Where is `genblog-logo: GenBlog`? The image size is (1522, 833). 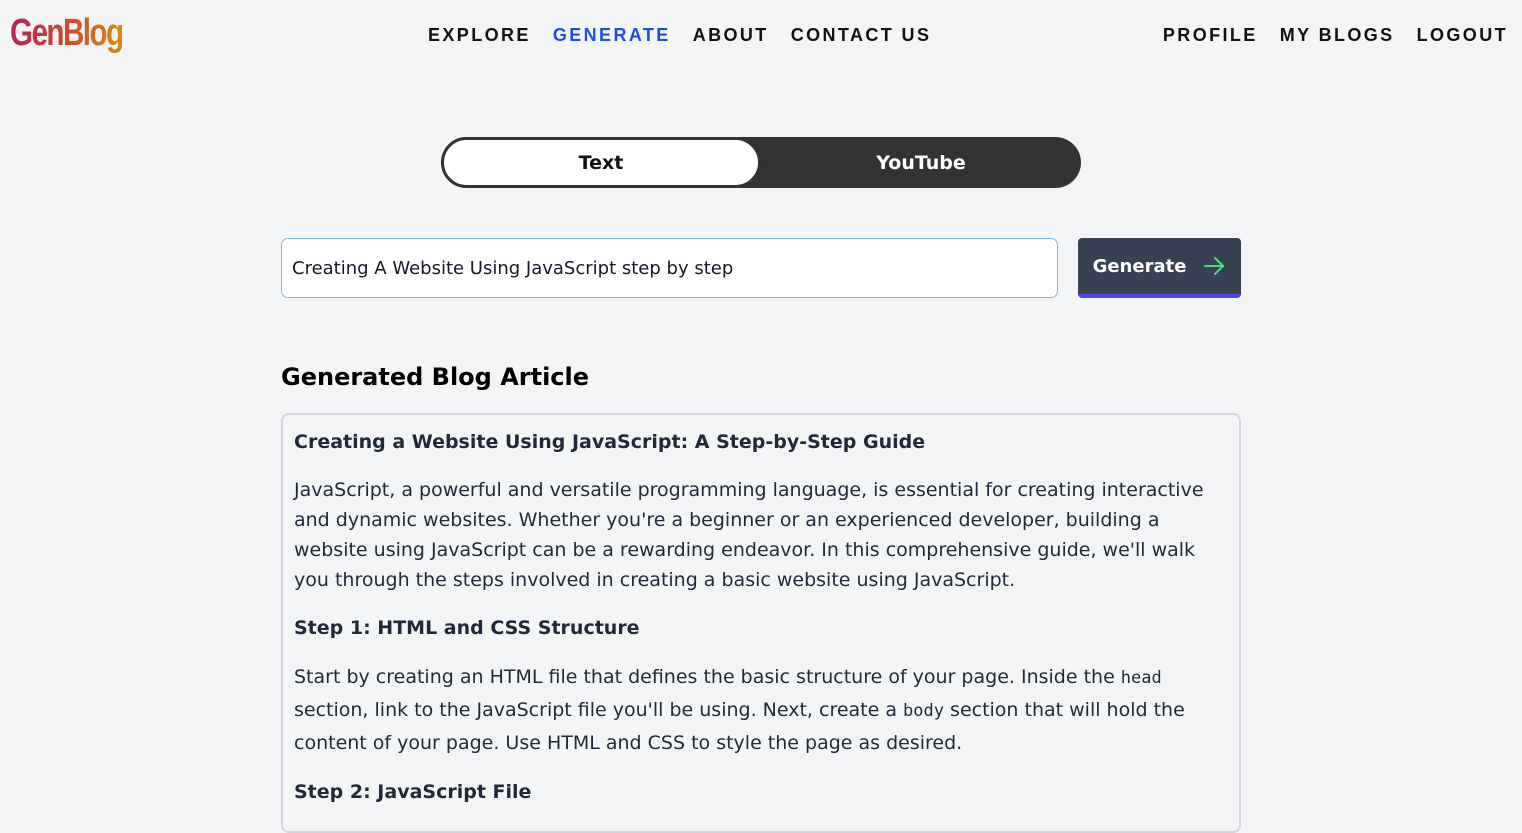 genblog-logo: GenBlog is located at coordinates (67, 33).